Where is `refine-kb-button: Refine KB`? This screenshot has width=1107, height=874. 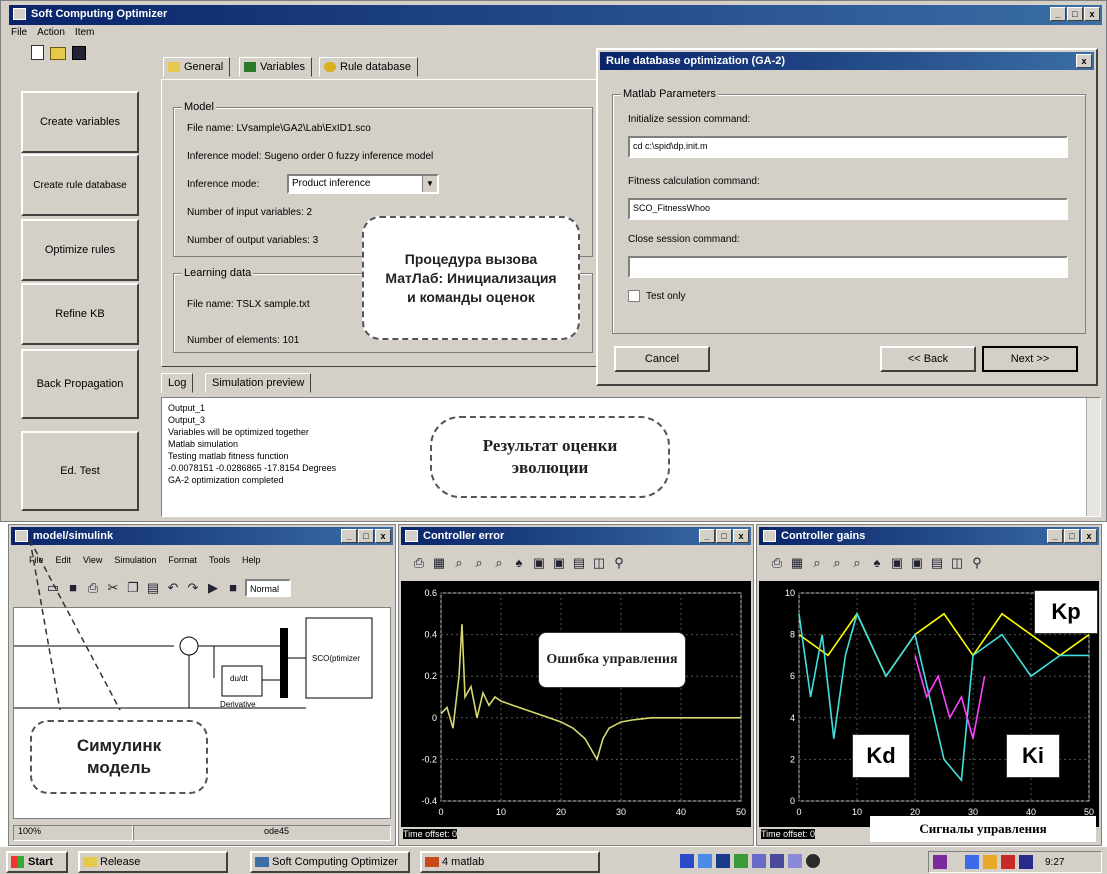 refine-kb-button: Refine KB is located at coordinates (80, 314).